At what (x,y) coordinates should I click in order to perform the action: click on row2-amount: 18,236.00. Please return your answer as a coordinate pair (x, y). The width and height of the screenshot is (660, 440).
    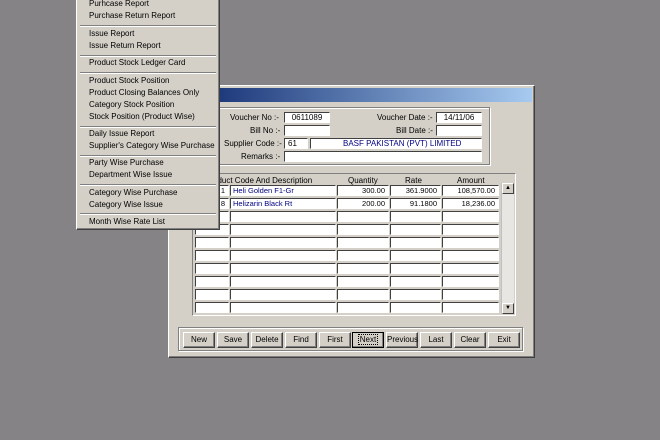
    Looking at the image, I should click on (470, 203).